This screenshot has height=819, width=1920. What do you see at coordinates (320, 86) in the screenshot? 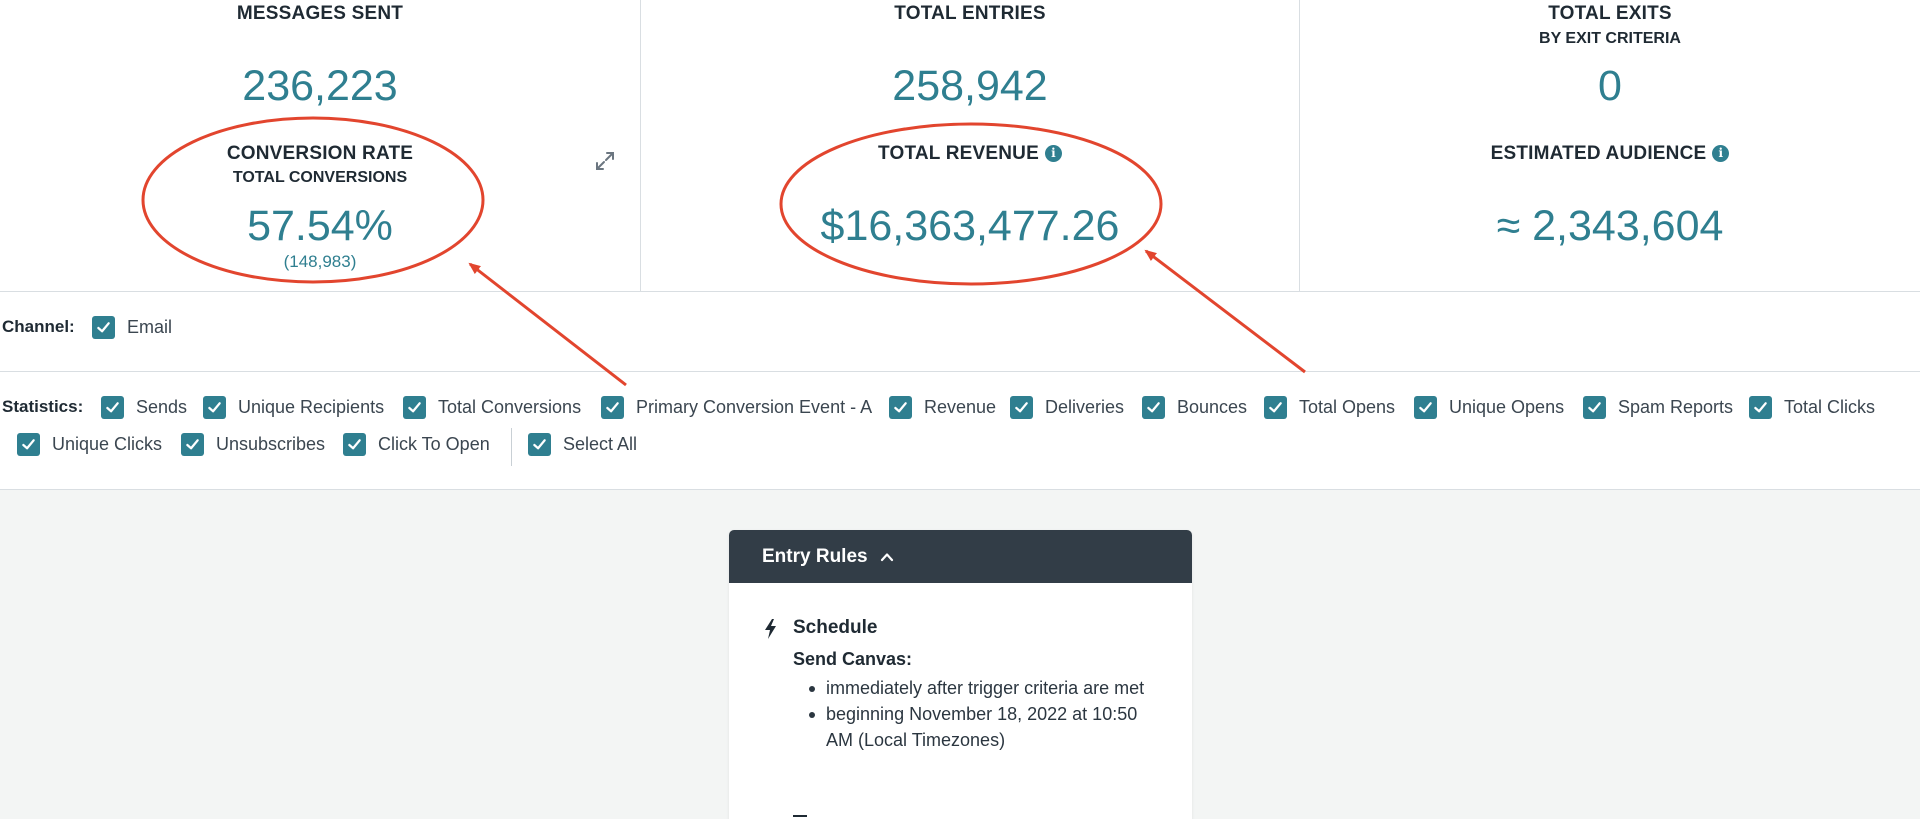
I see `messages-sent-value: 236,223` at bounding box center [320, 86].